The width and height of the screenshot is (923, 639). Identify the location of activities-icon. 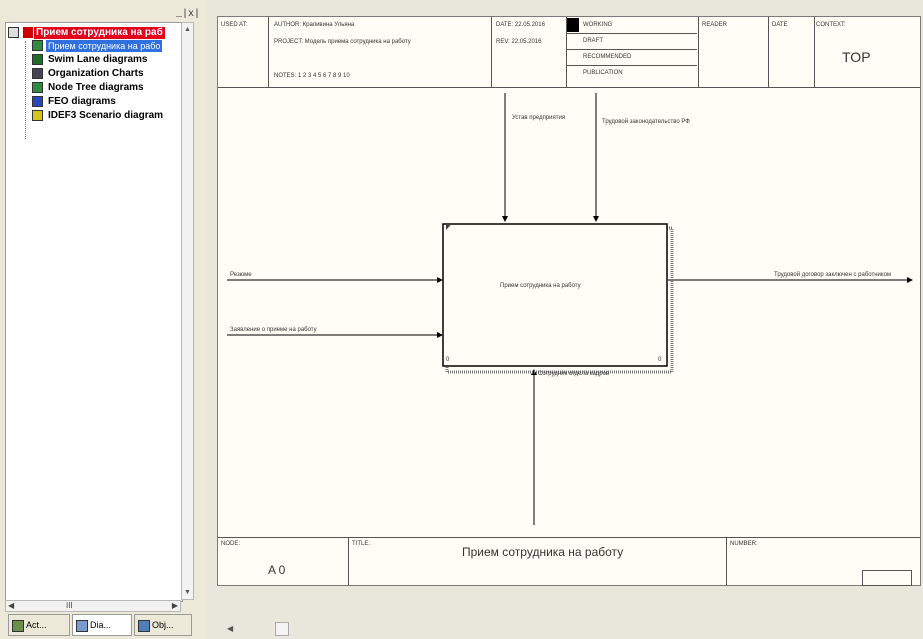
(18, 625).